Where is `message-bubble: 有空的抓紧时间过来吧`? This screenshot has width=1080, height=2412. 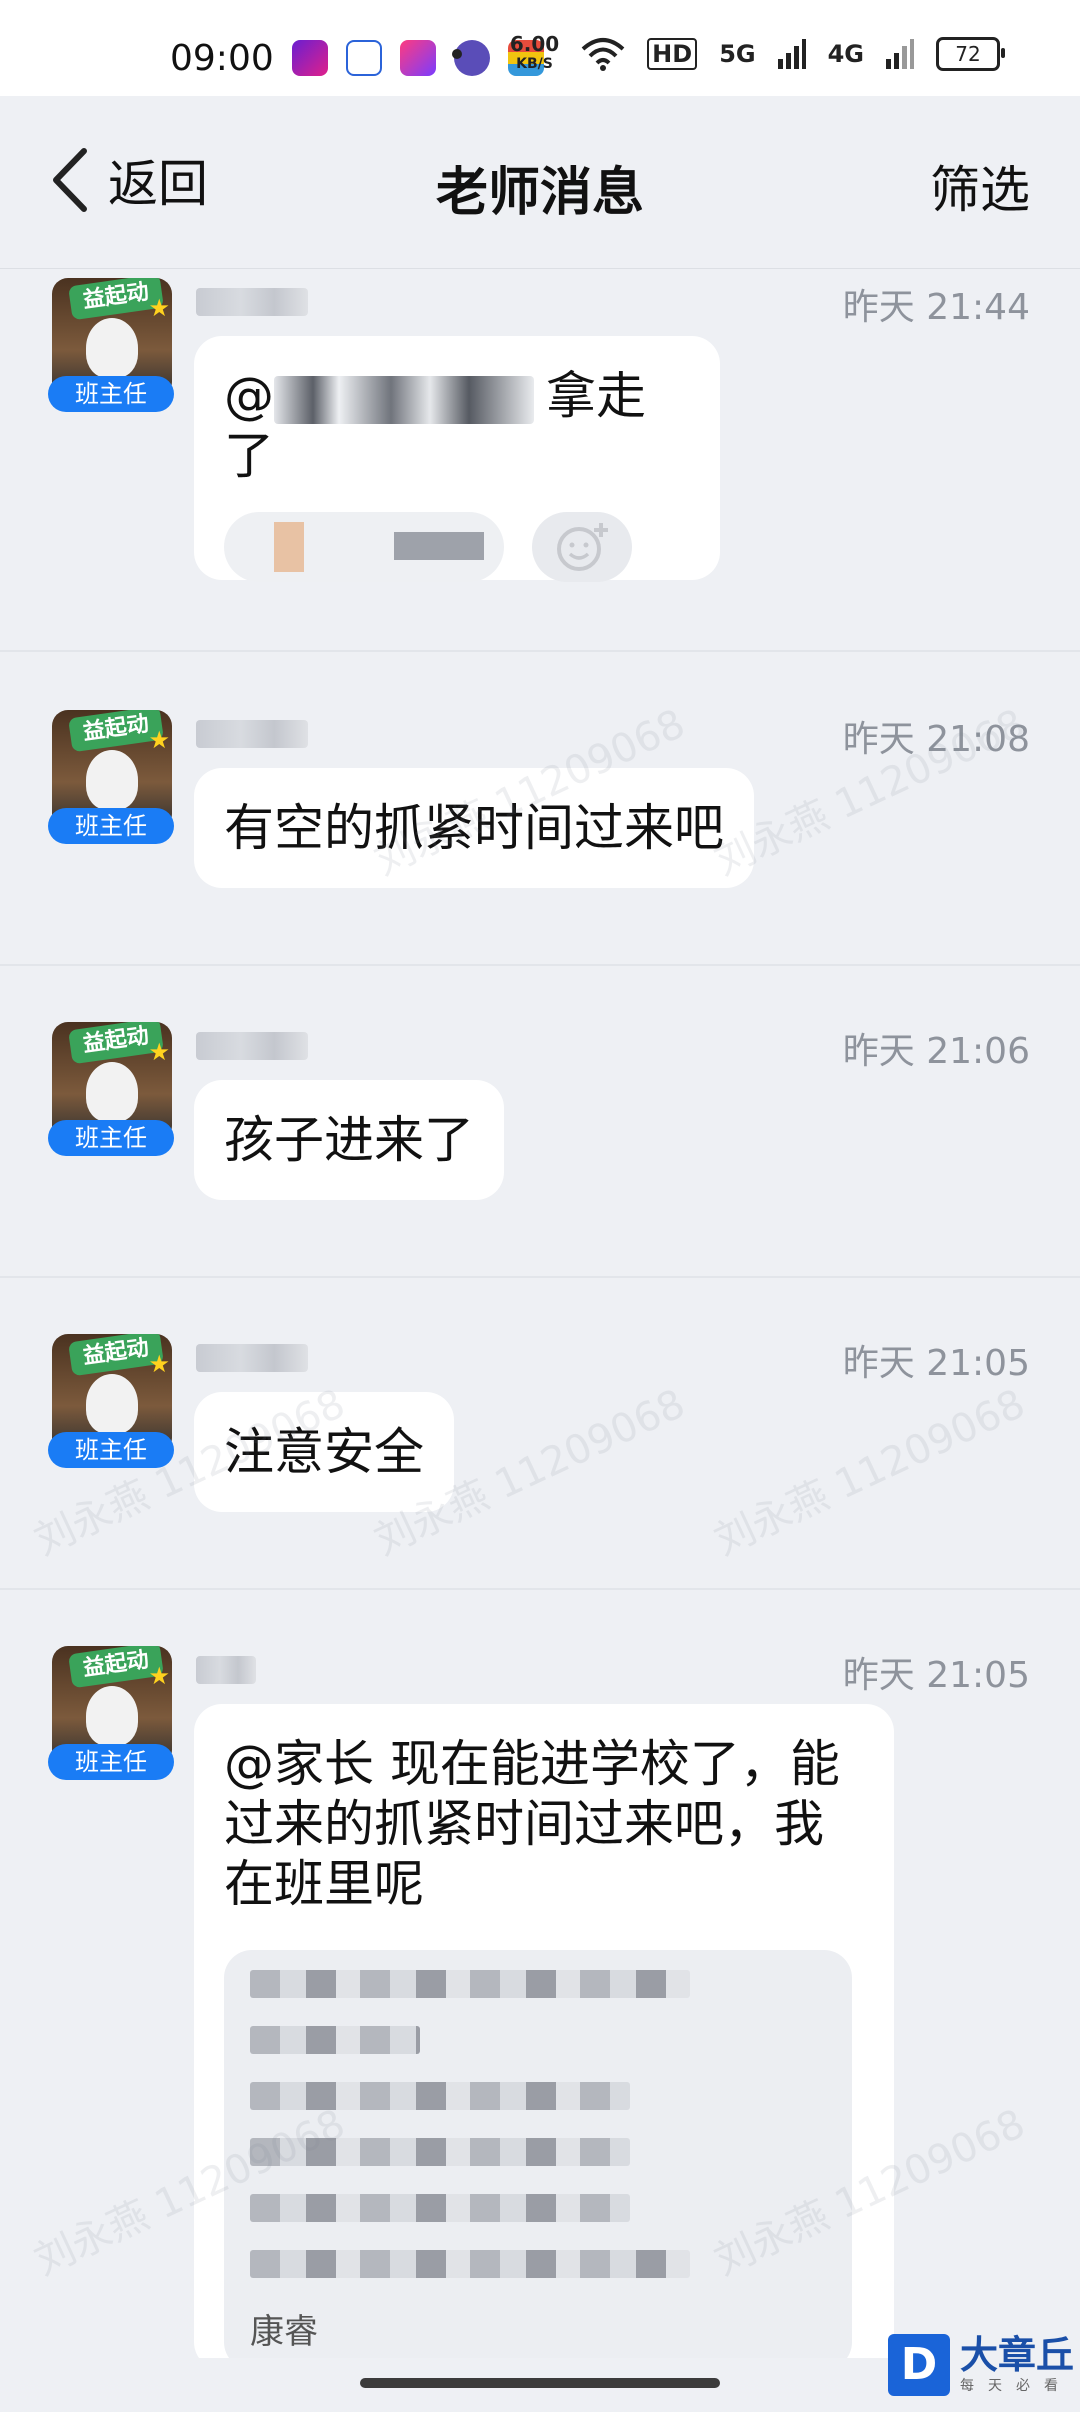 message-bubble: 有空的抓紧时间过来吧 is located at coordinates (474, 828).